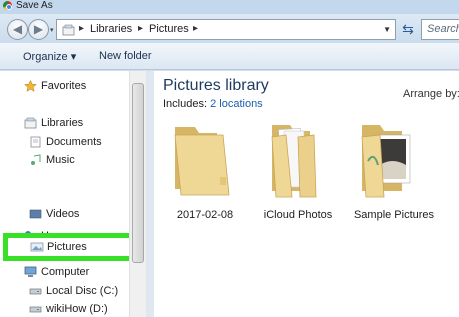 The height and width of the screenshot is (317, 459). I want to click on folder-with-photos-icon, so click(386, 161).